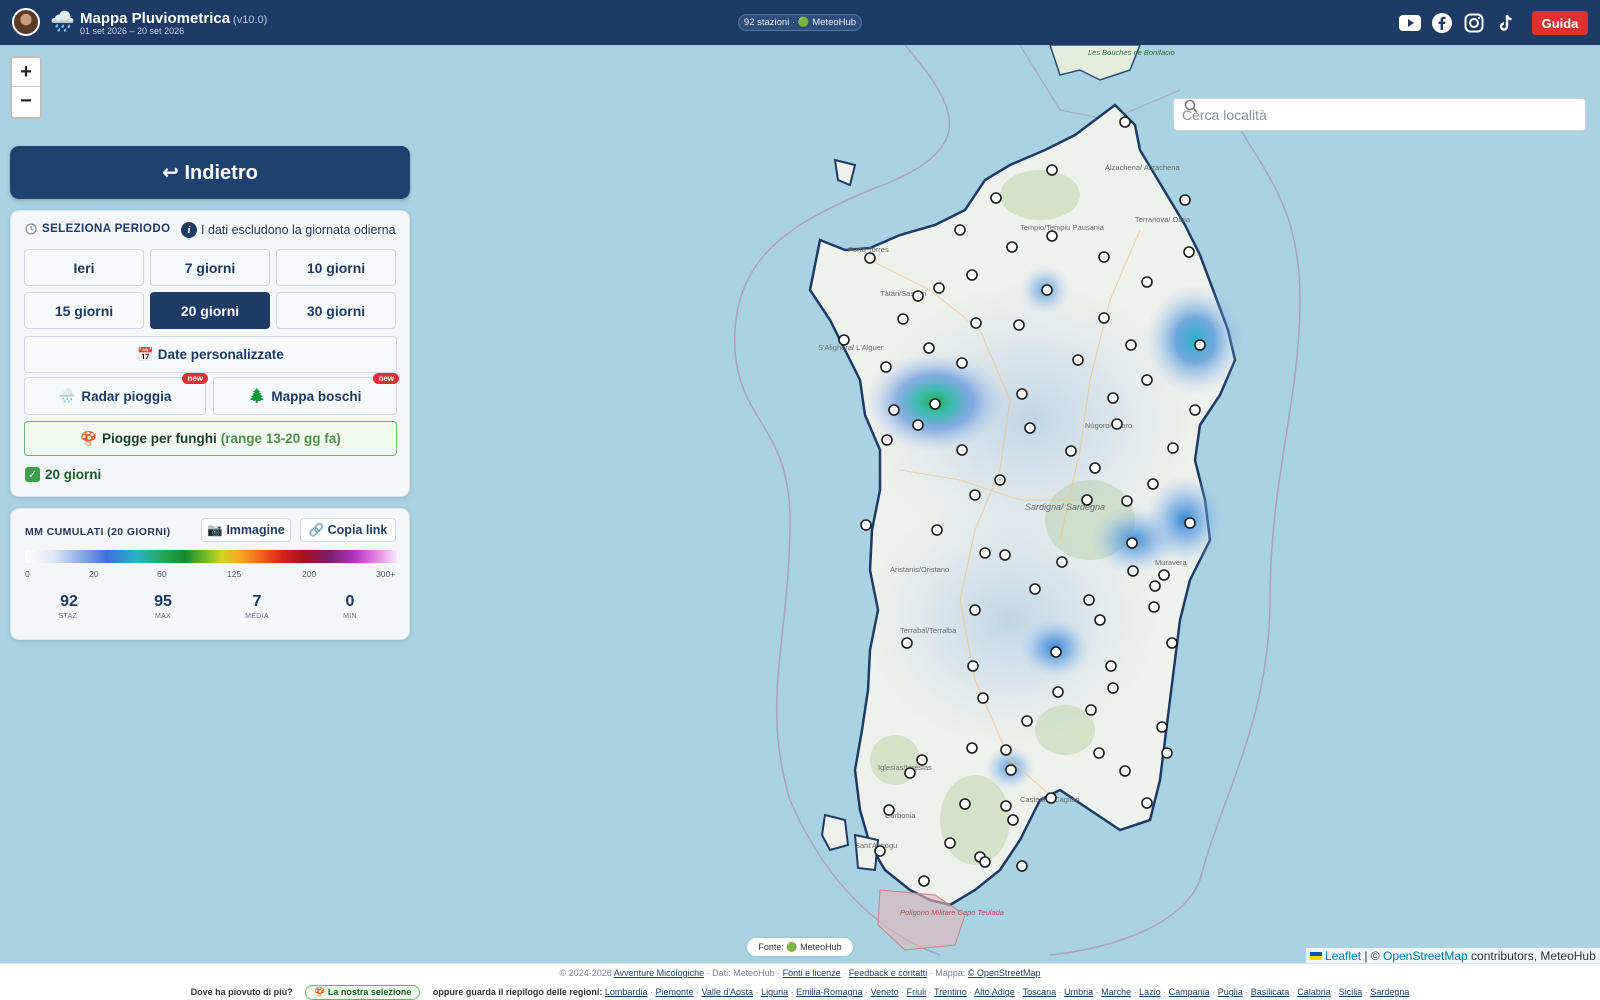  I want to click on zoom-out-button: −, so click(26, 101).